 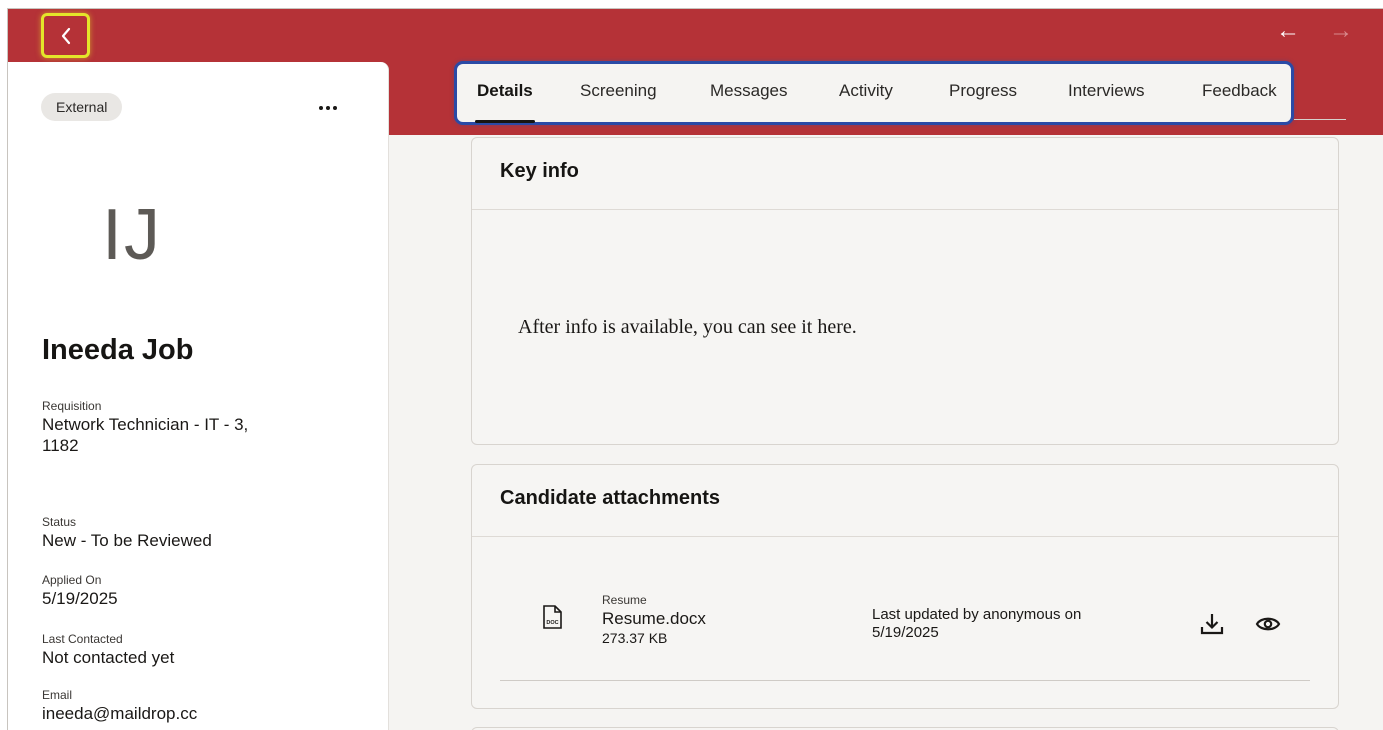 I want to click on attachment-name-link: Resume.docx, so click(x=654, y=618).